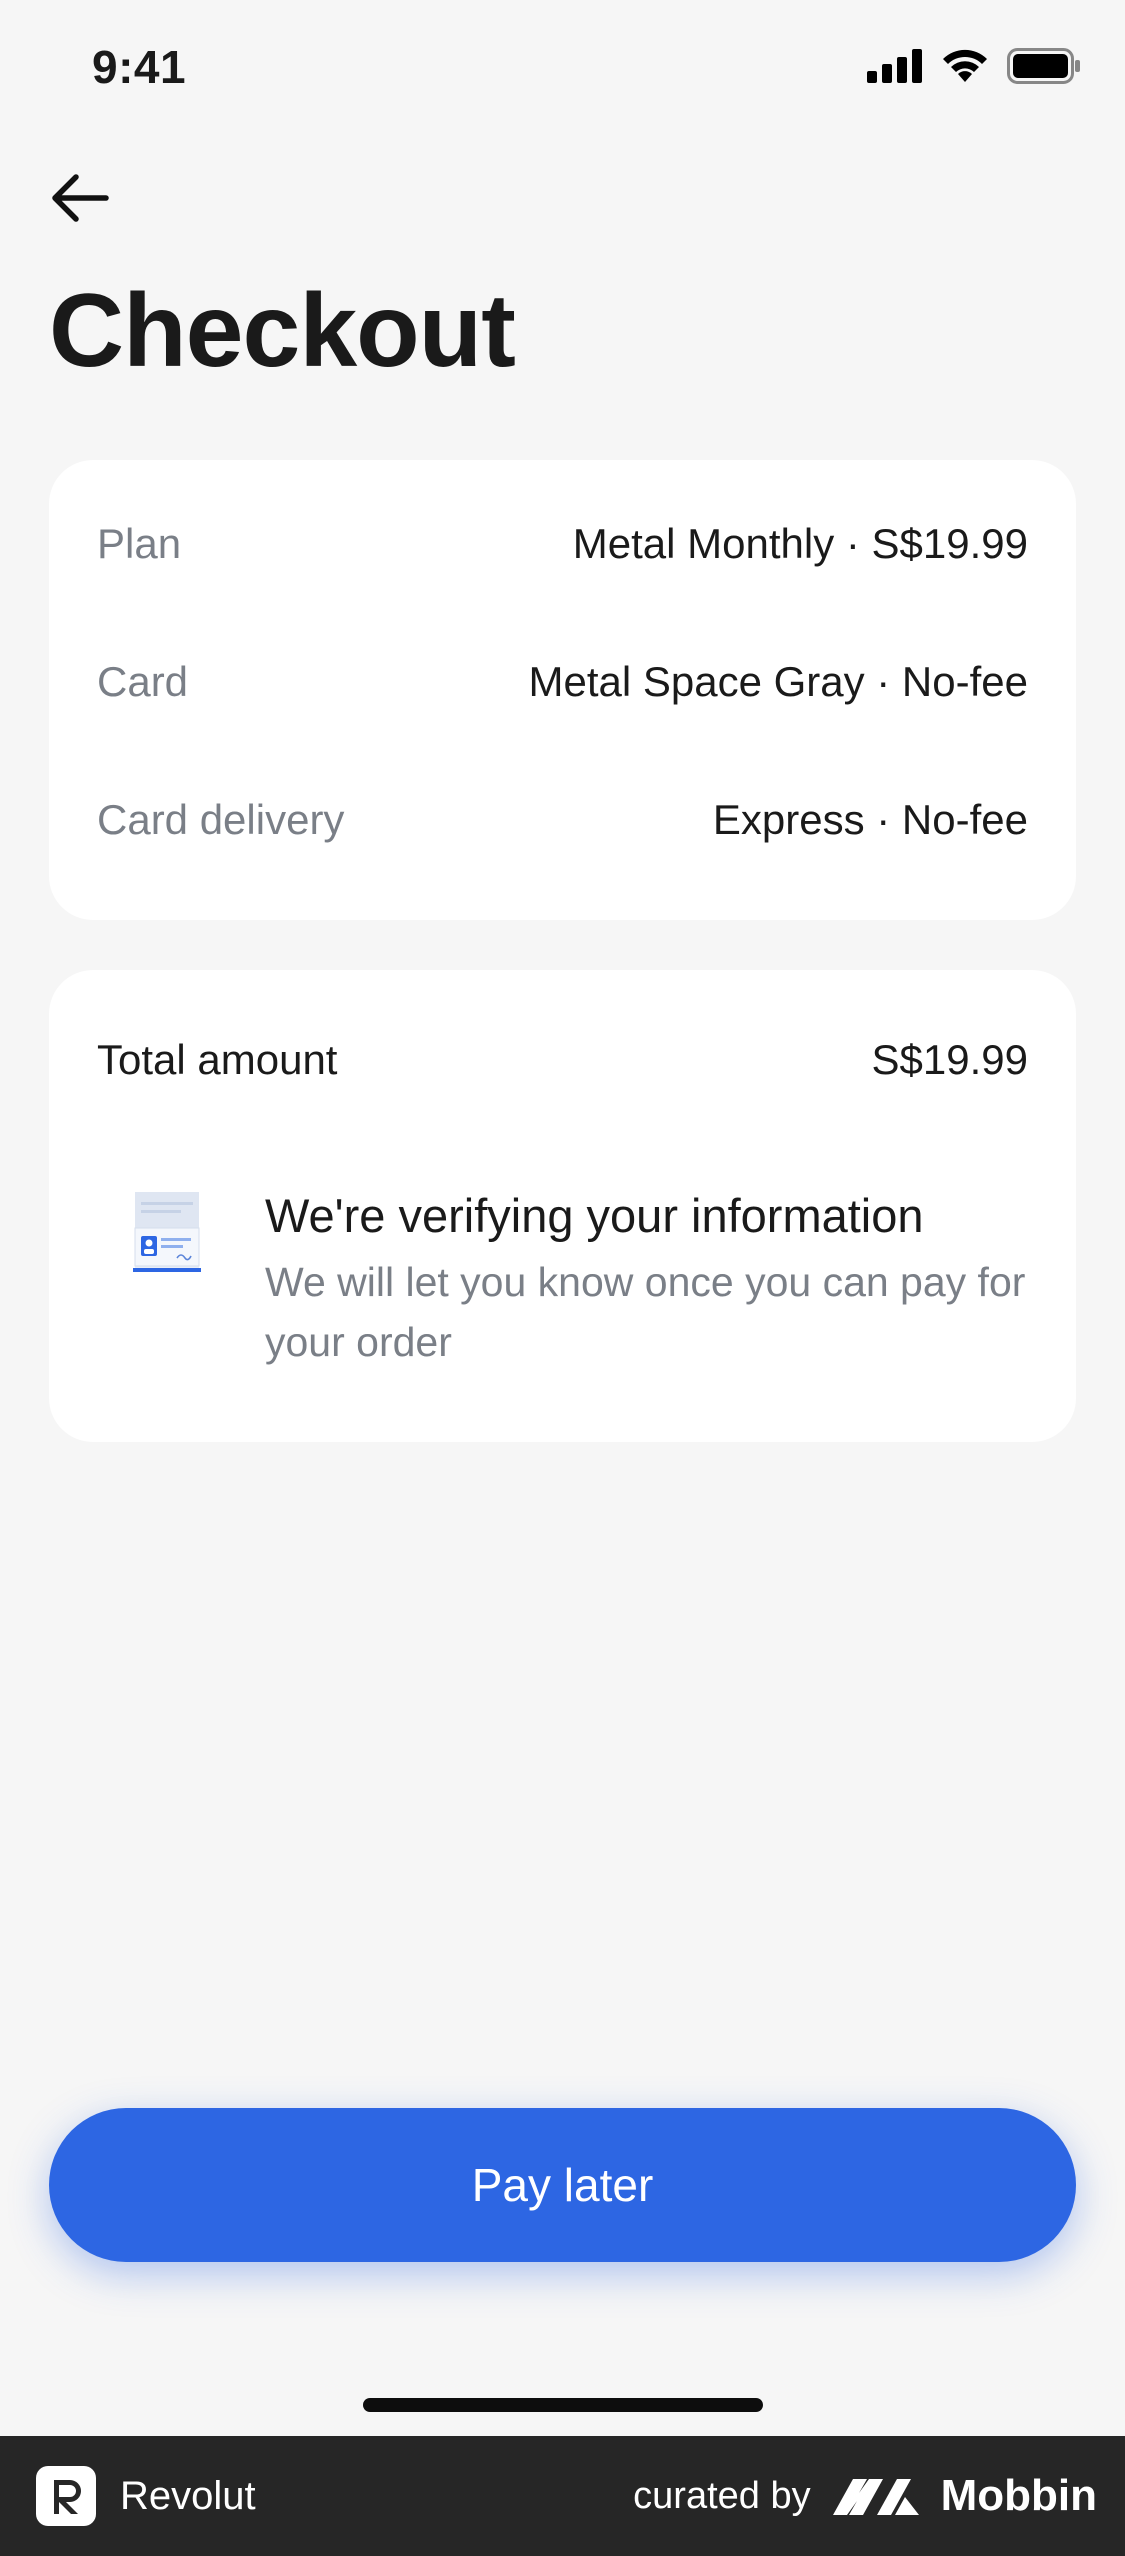 The height and width of the screenshot is (2556, 1125). I want to click on detail-value: Express · No-fee, so click(870, 819).